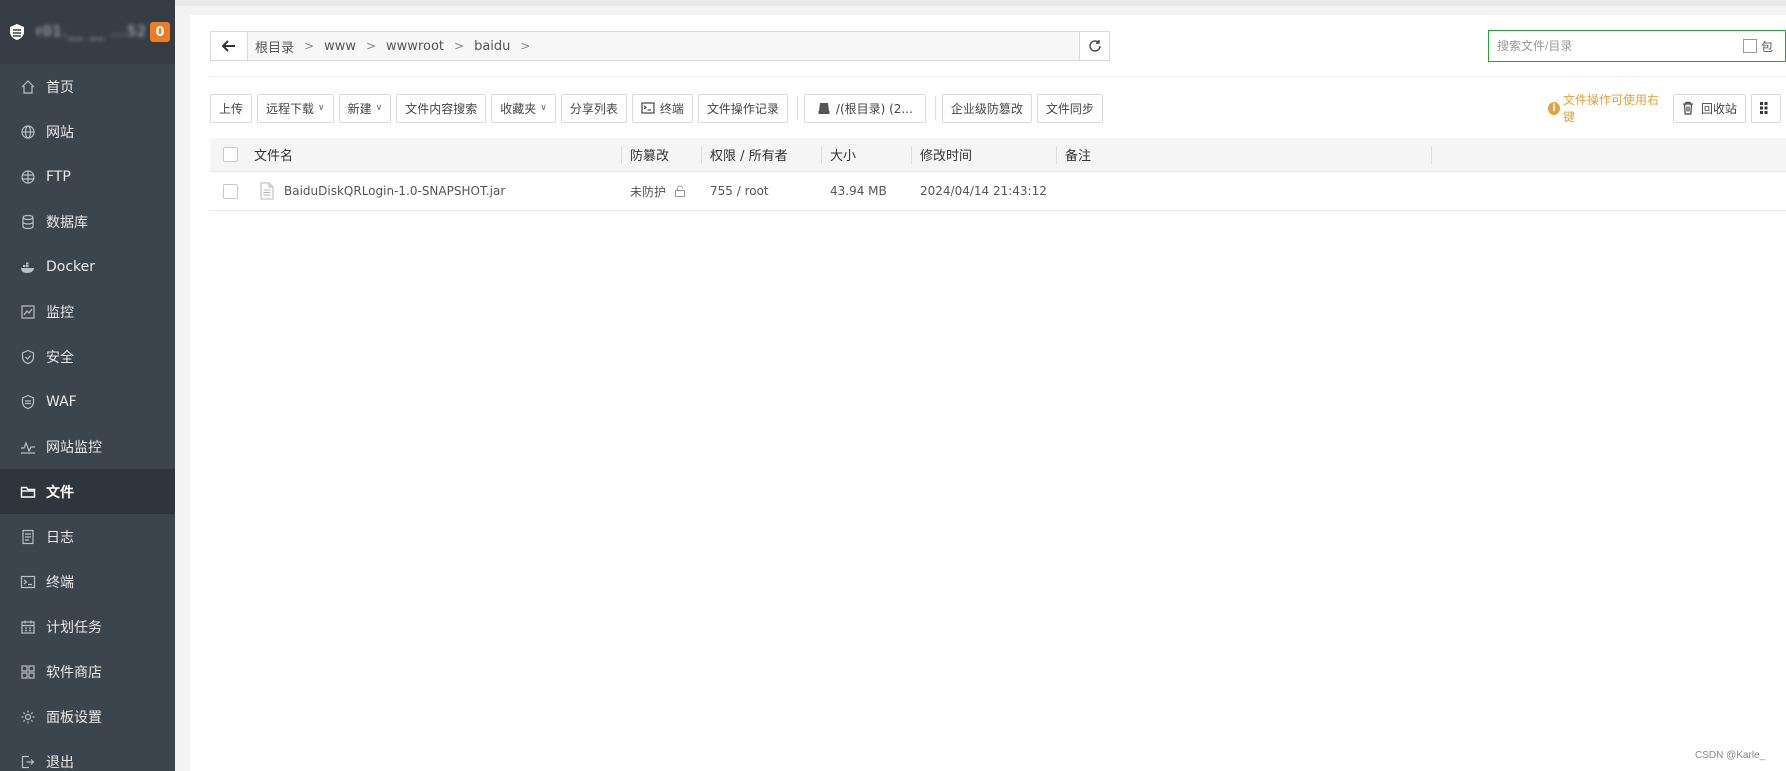  What do you see at coordinates (87, 755) in the screenshot?
I see `sidebar-item-logout: 退出` at bounding box center [87, 755].